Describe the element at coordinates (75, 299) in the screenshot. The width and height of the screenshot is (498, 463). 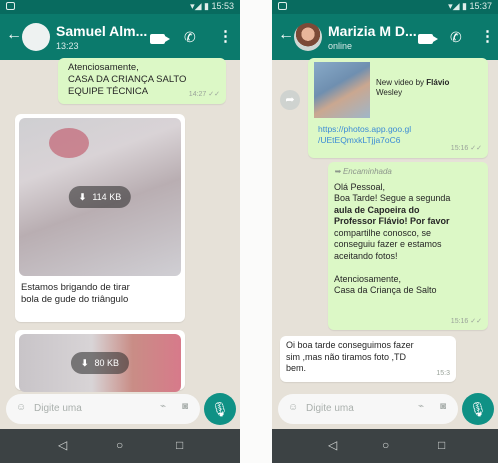
I see `caption-line: bola de gude do triângulo` at that location.